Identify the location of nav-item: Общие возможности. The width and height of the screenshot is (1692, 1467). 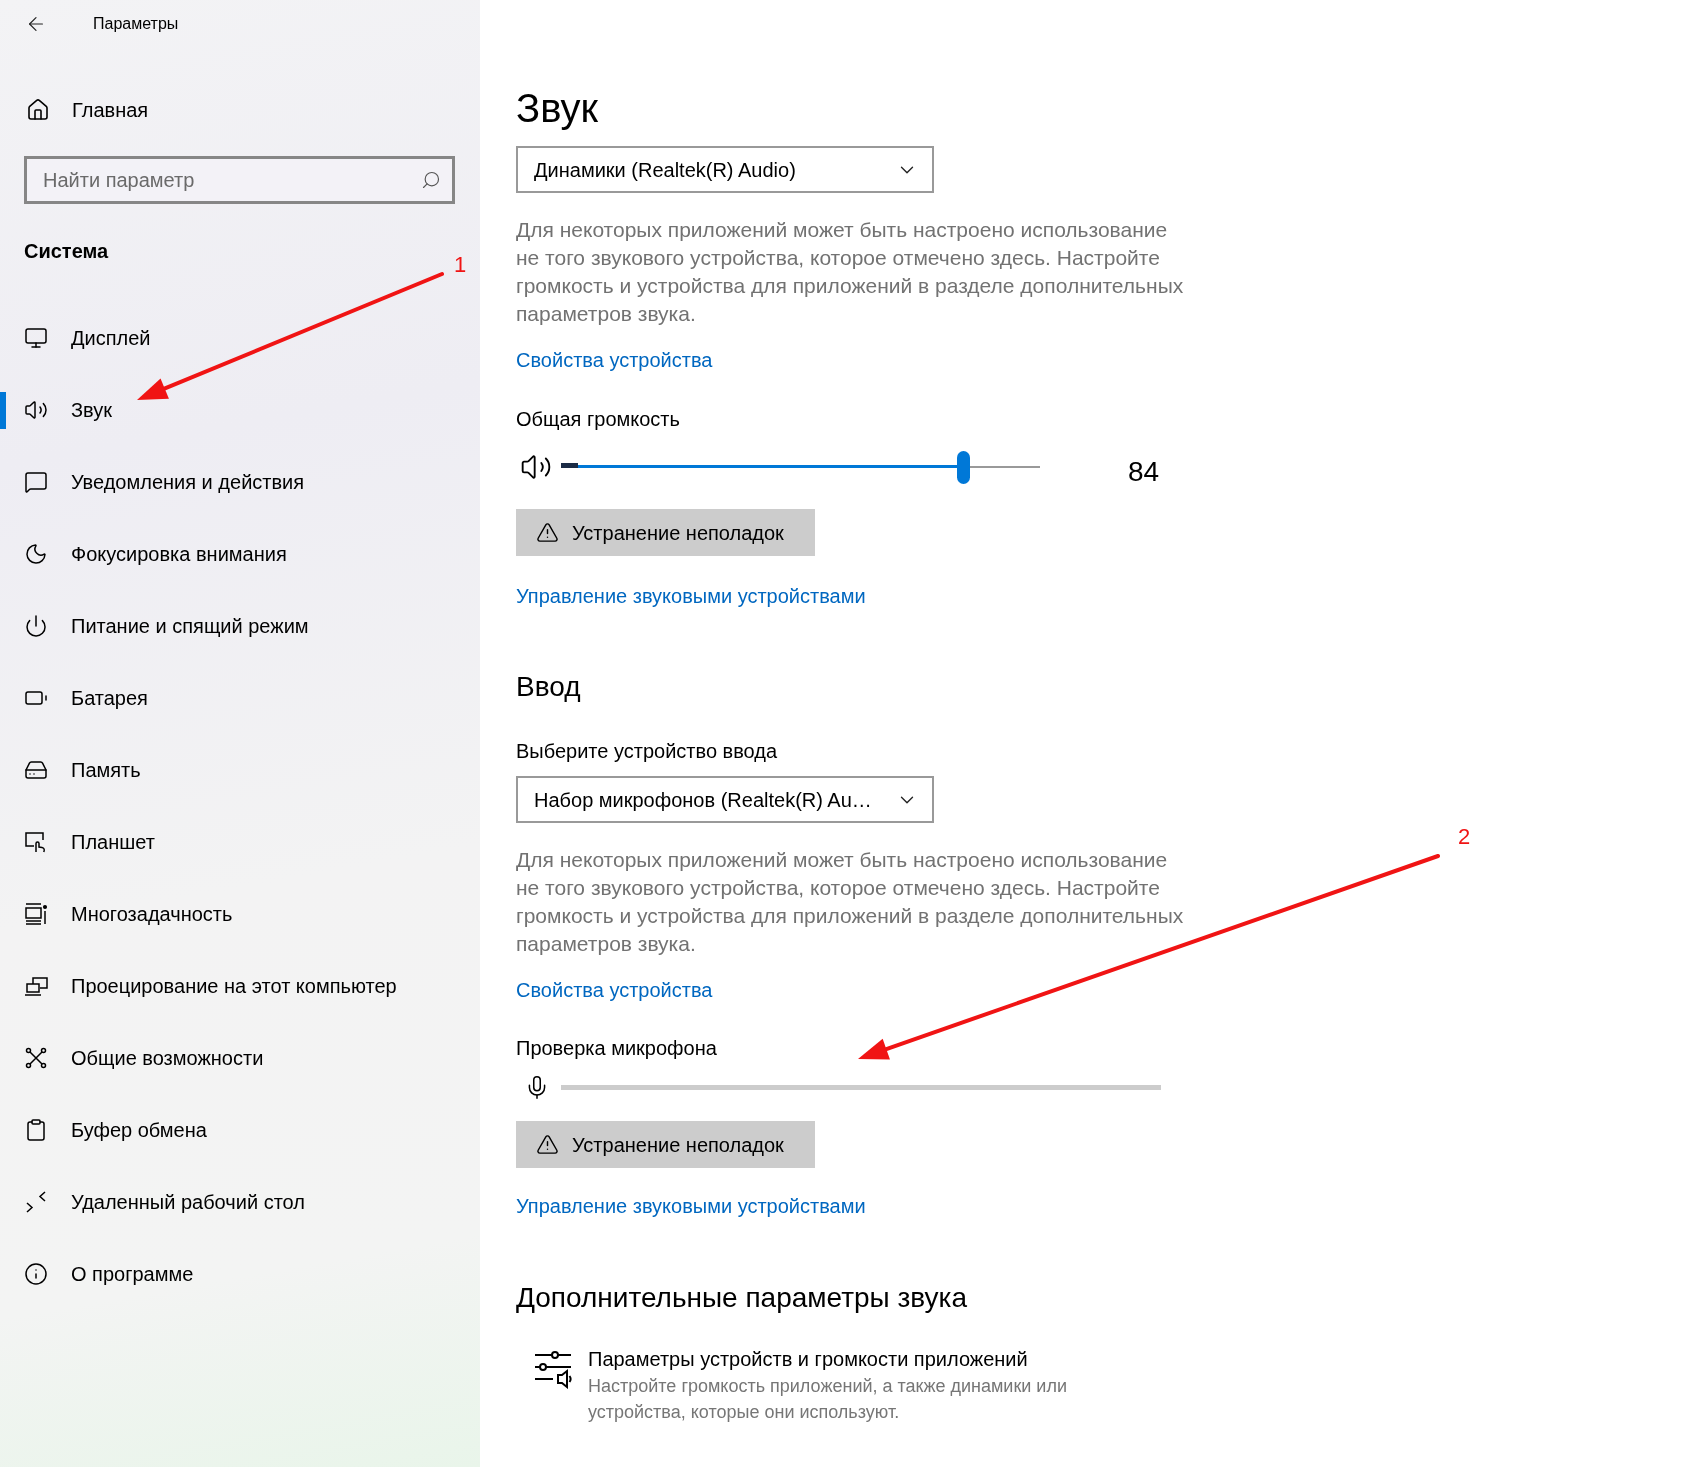
(240, 1058).